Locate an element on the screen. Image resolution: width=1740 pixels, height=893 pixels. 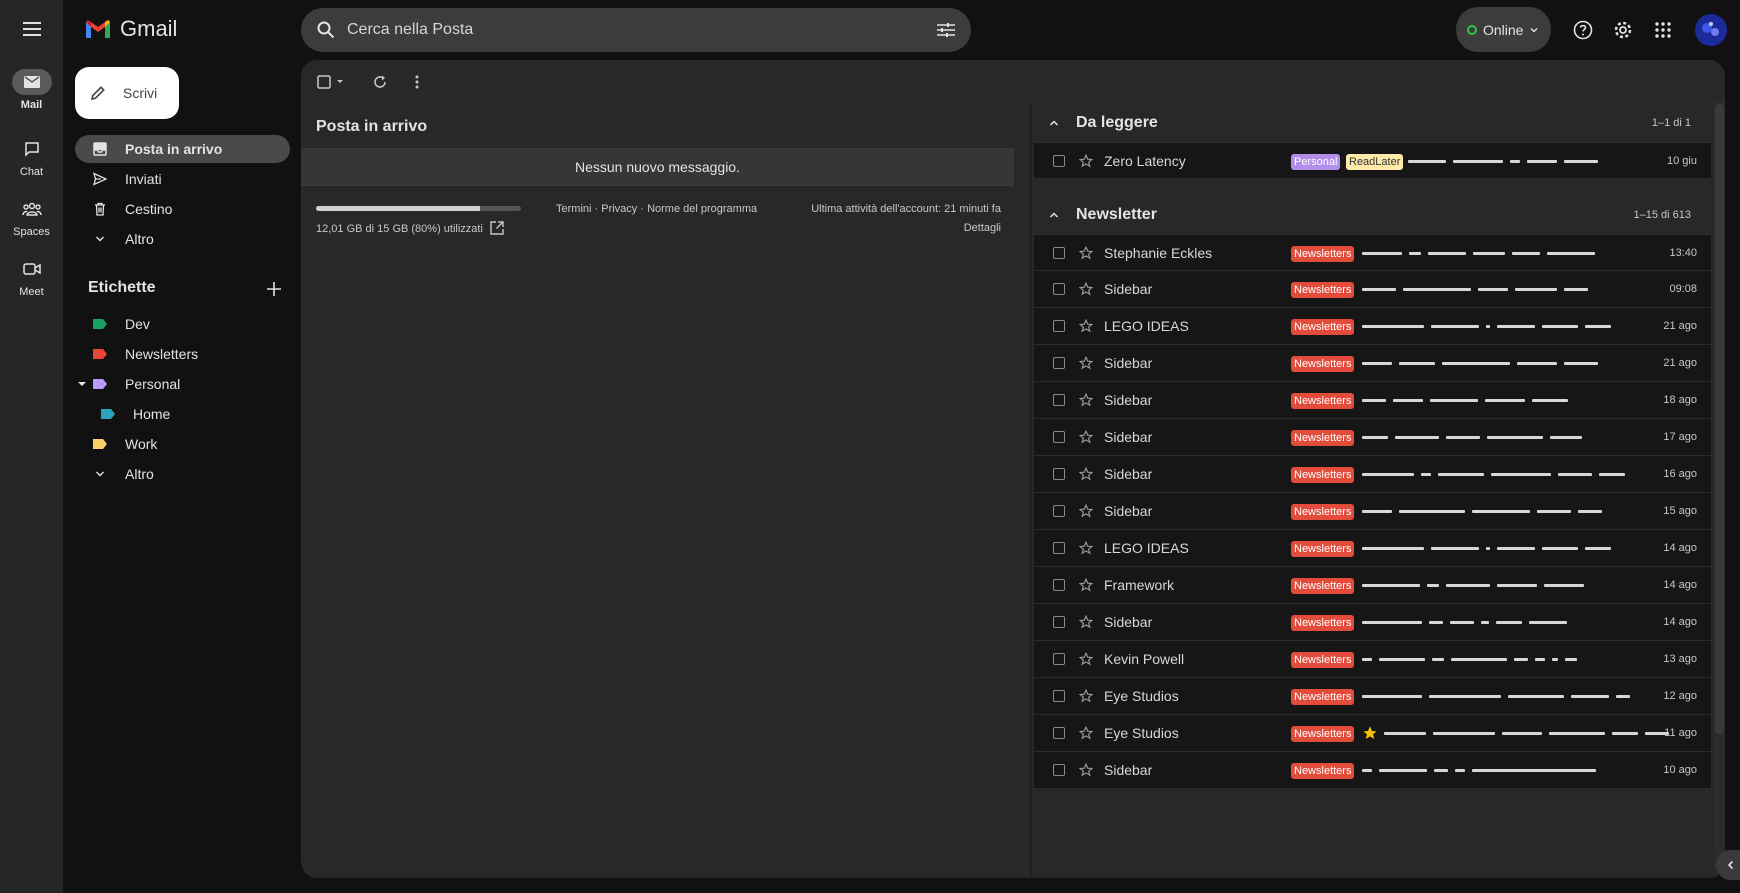
rail-meet: Meet is located at coordinates (31, 277).